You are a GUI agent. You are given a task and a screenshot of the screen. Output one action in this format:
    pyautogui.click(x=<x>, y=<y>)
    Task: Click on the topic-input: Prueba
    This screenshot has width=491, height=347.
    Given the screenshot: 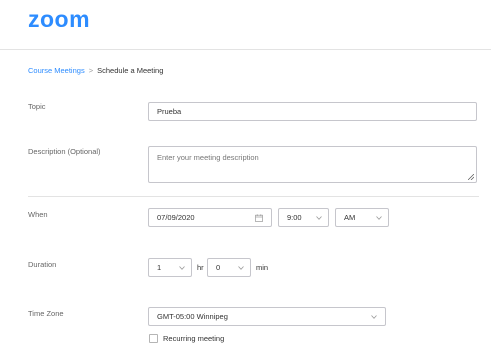 What is the action you would take?
    pyautogui.click(x=312, y=111)
    